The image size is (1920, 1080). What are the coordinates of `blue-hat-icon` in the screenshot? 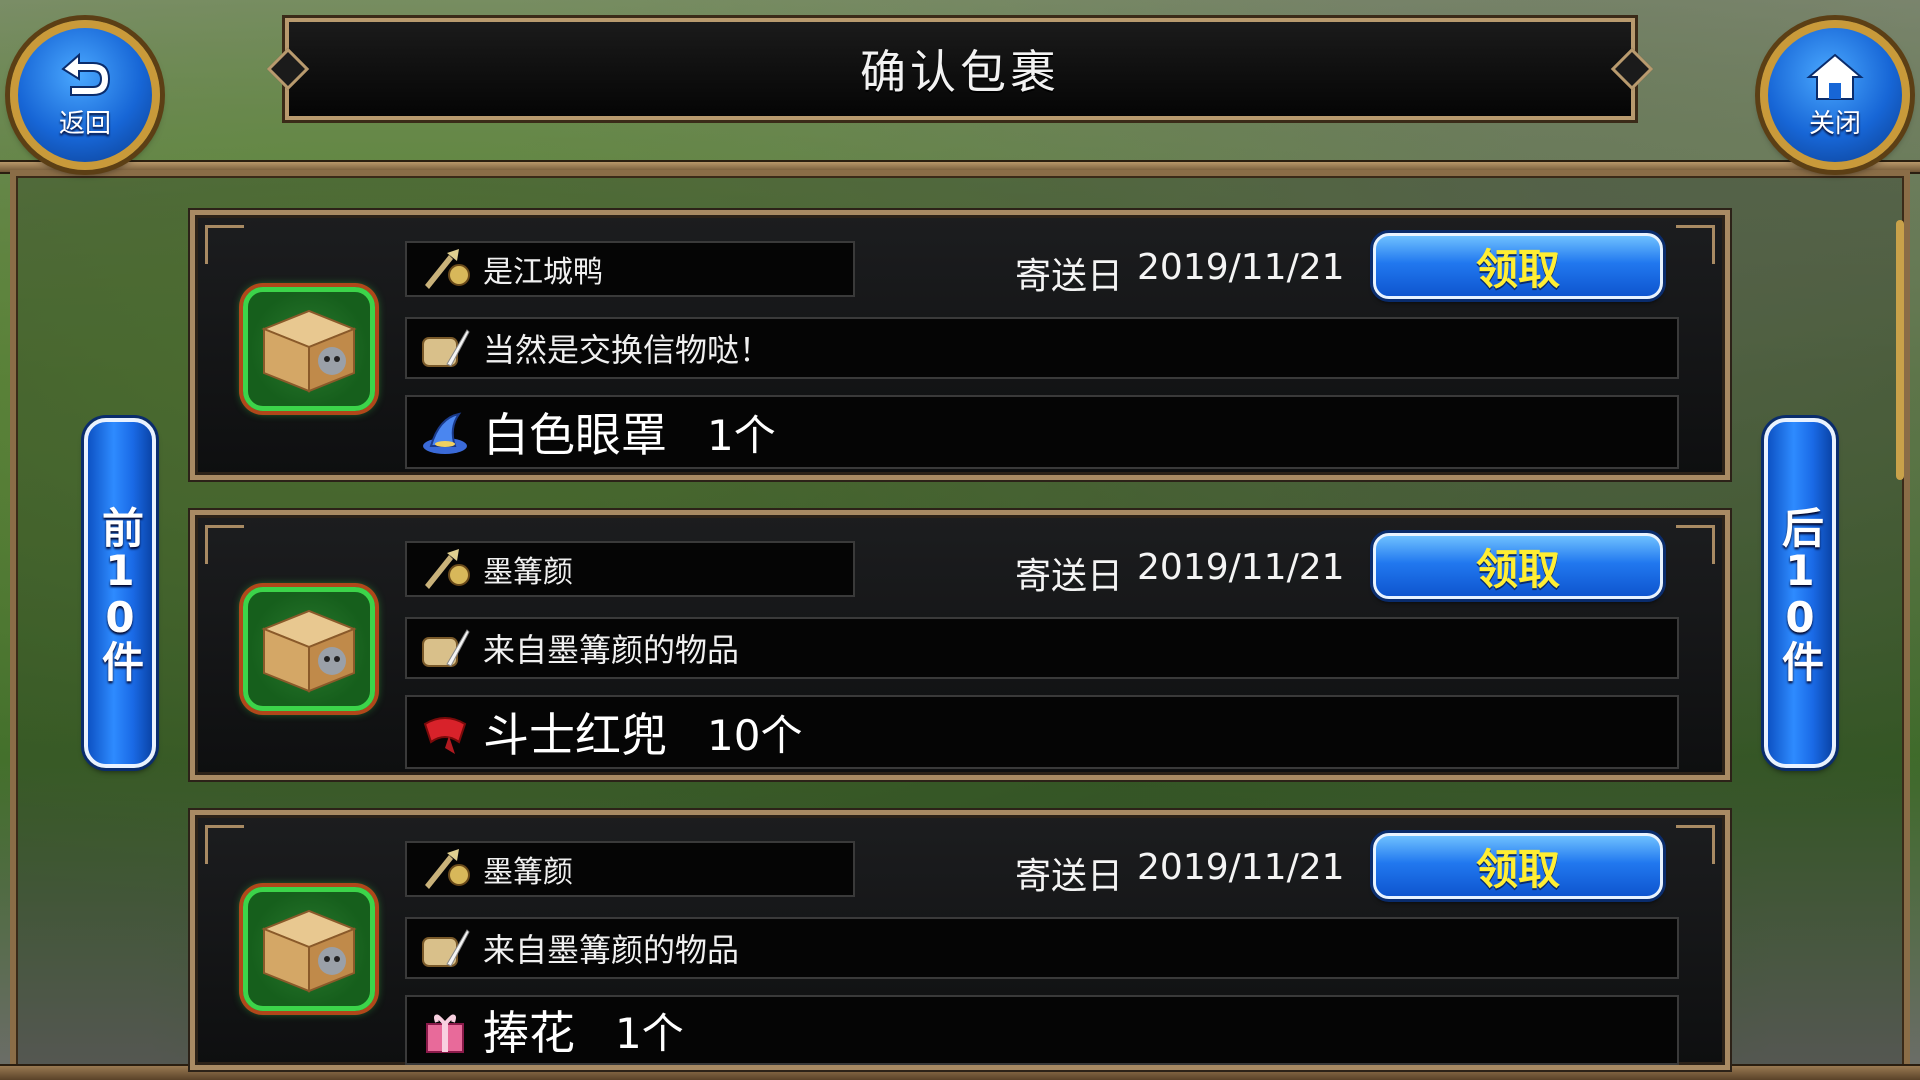 It's located at (445, 432).